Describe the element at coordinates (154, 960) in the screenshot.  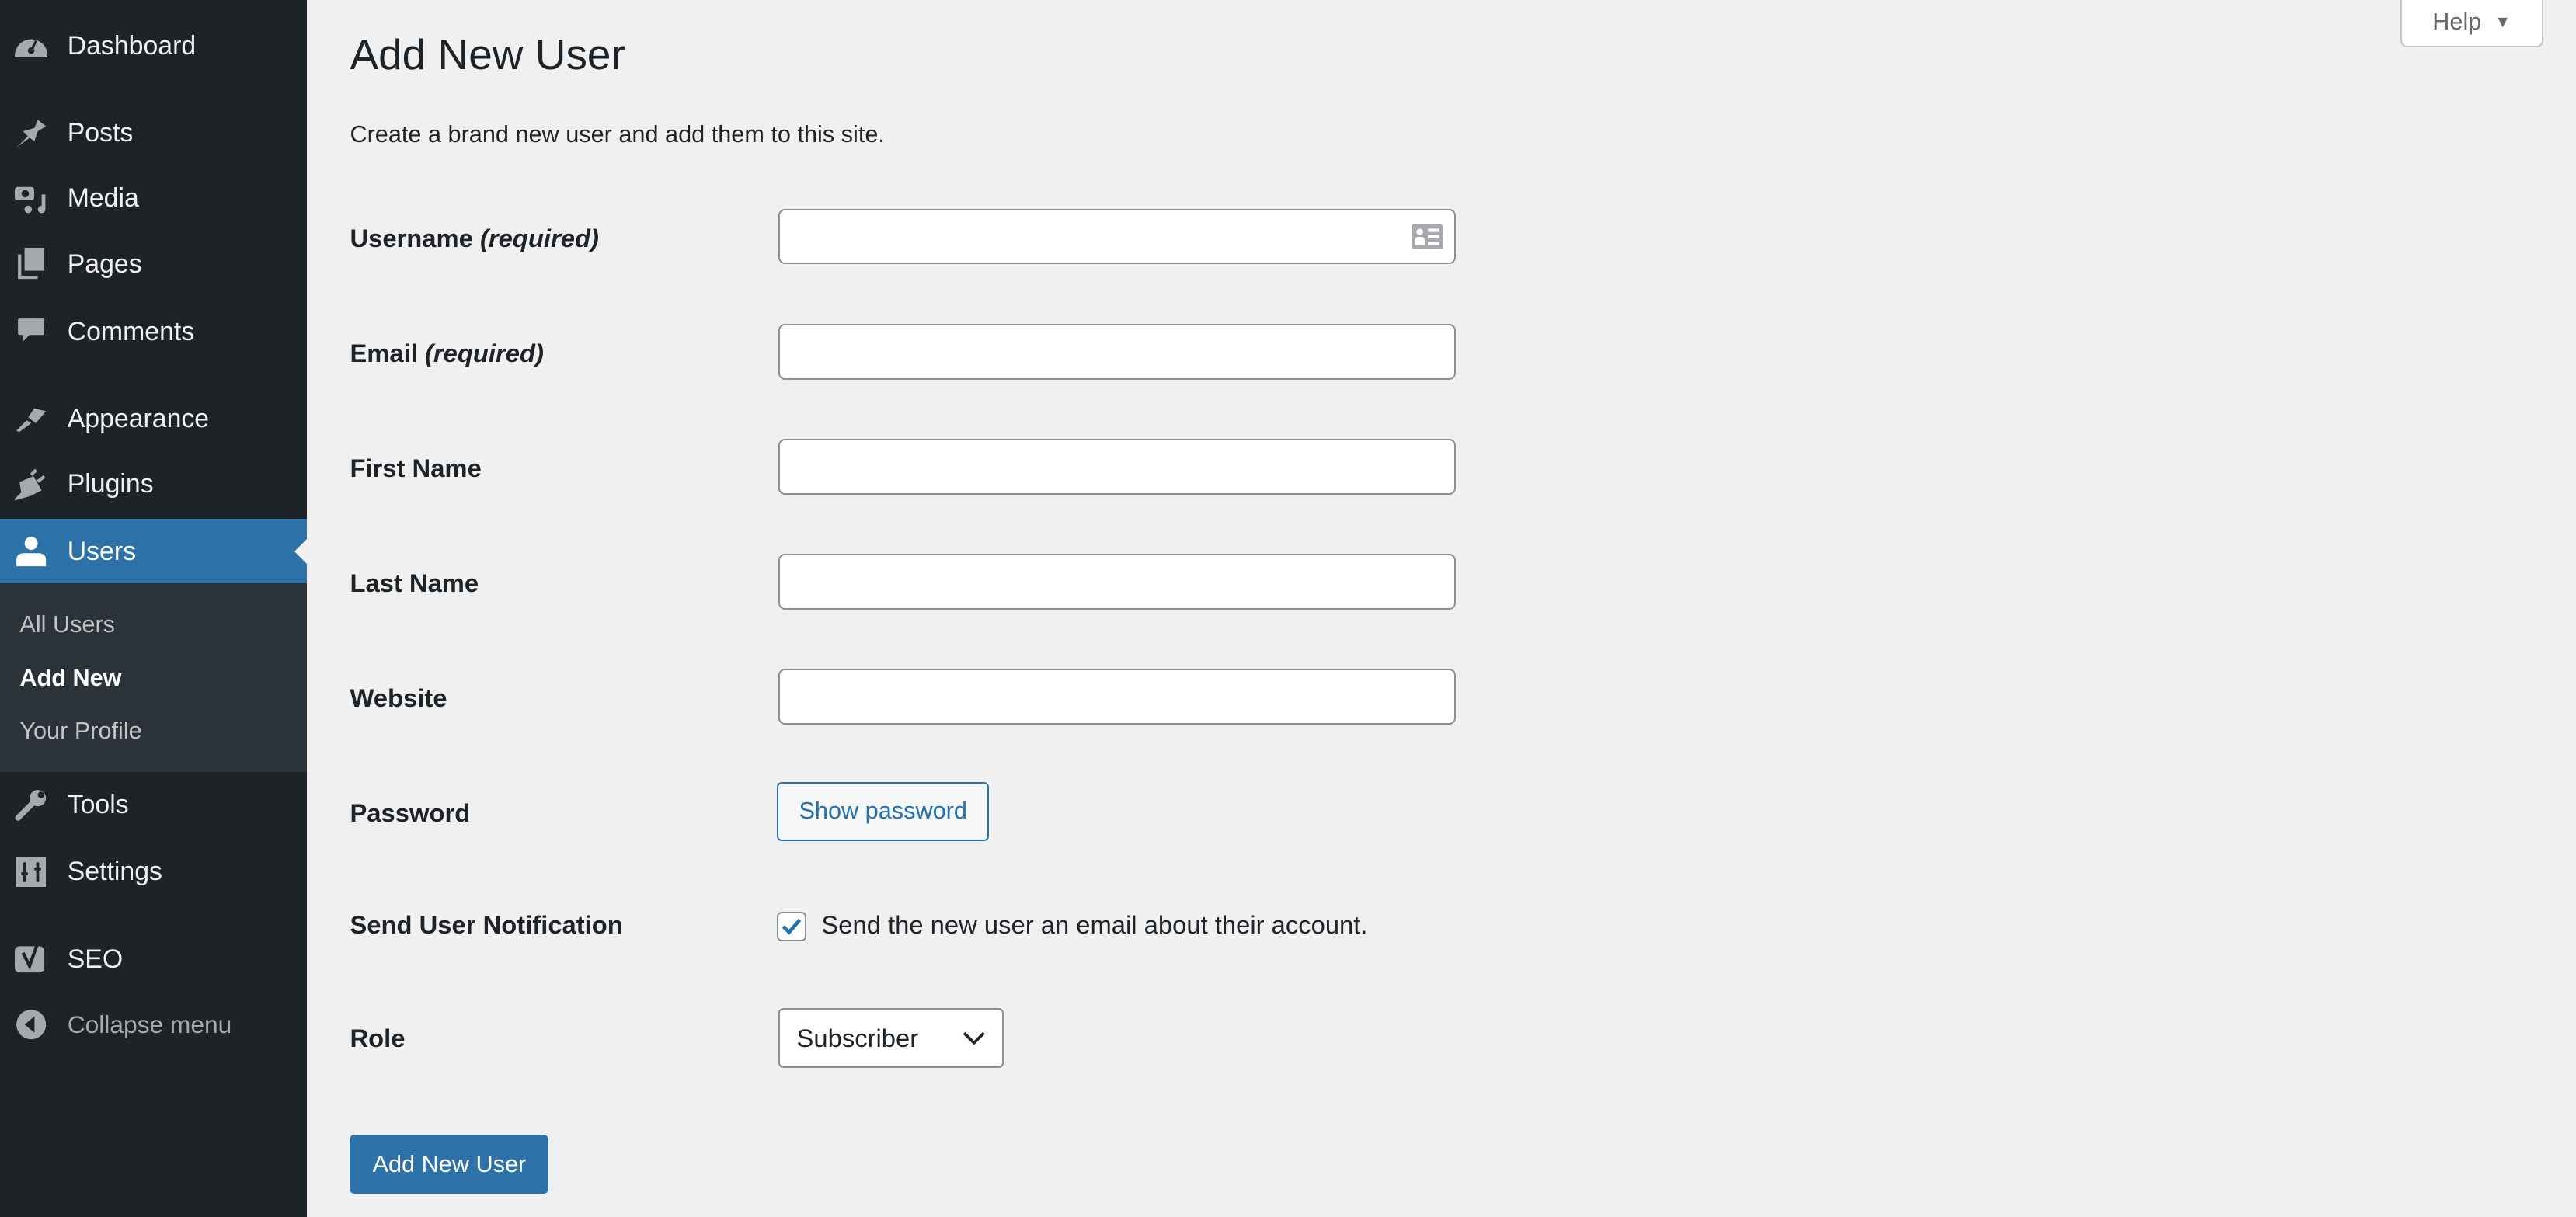
I see `sidebar-item-seo: SEO` at that location.